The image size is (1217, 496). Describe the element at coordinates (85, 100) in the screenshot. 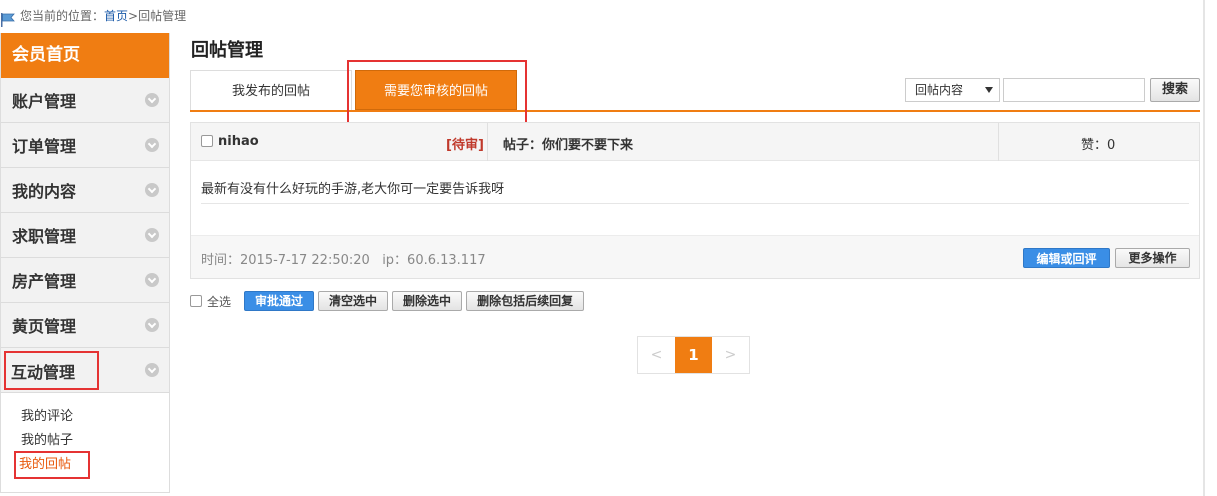

I see `sidebar-item-account: 账户管理` at that location.